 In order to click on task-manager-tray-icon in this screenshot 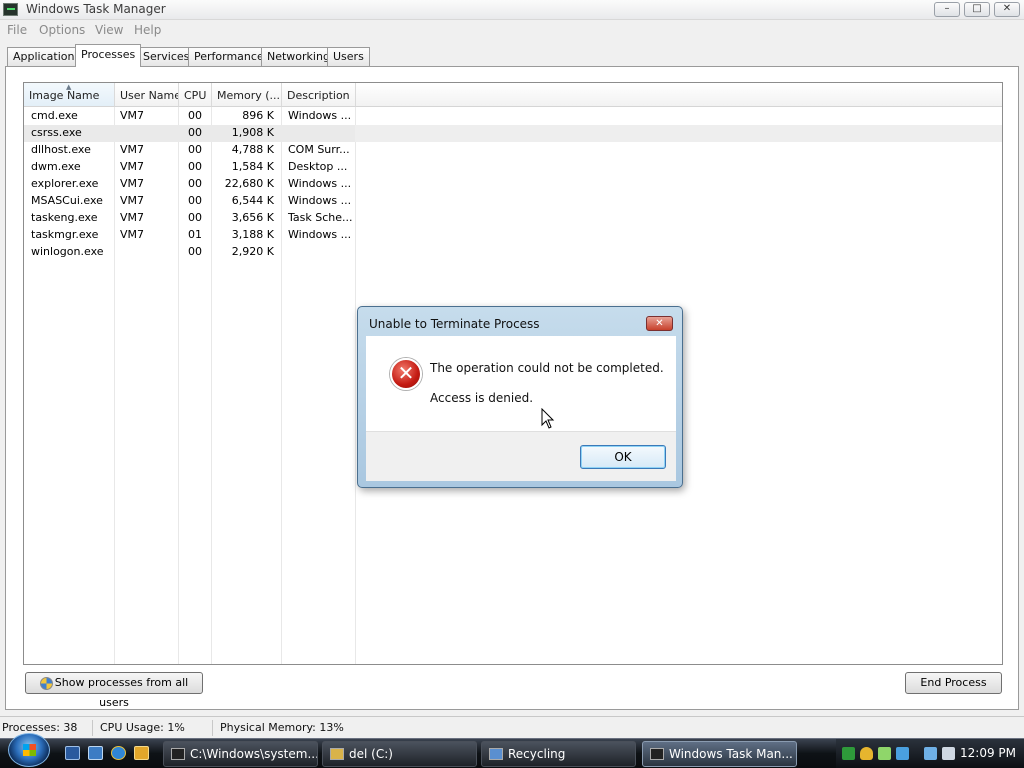, I will do `click(848, 753)`.